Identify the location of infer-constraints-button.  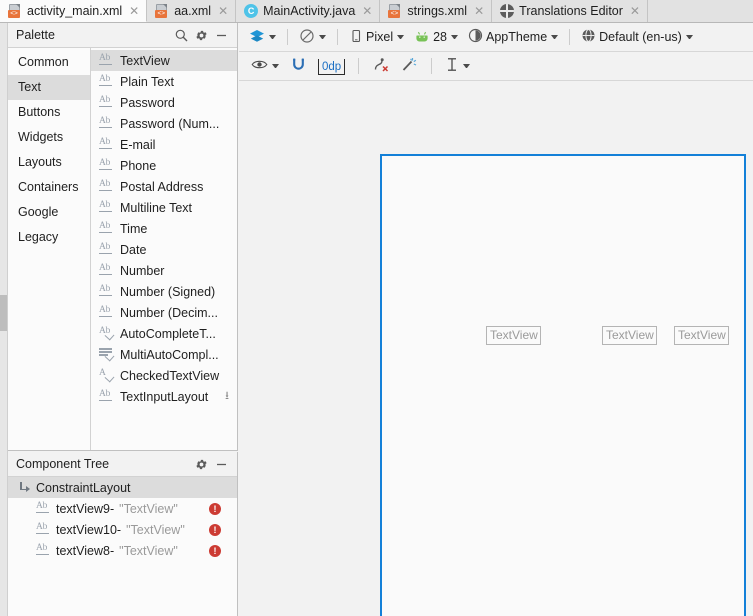
(409, 66).